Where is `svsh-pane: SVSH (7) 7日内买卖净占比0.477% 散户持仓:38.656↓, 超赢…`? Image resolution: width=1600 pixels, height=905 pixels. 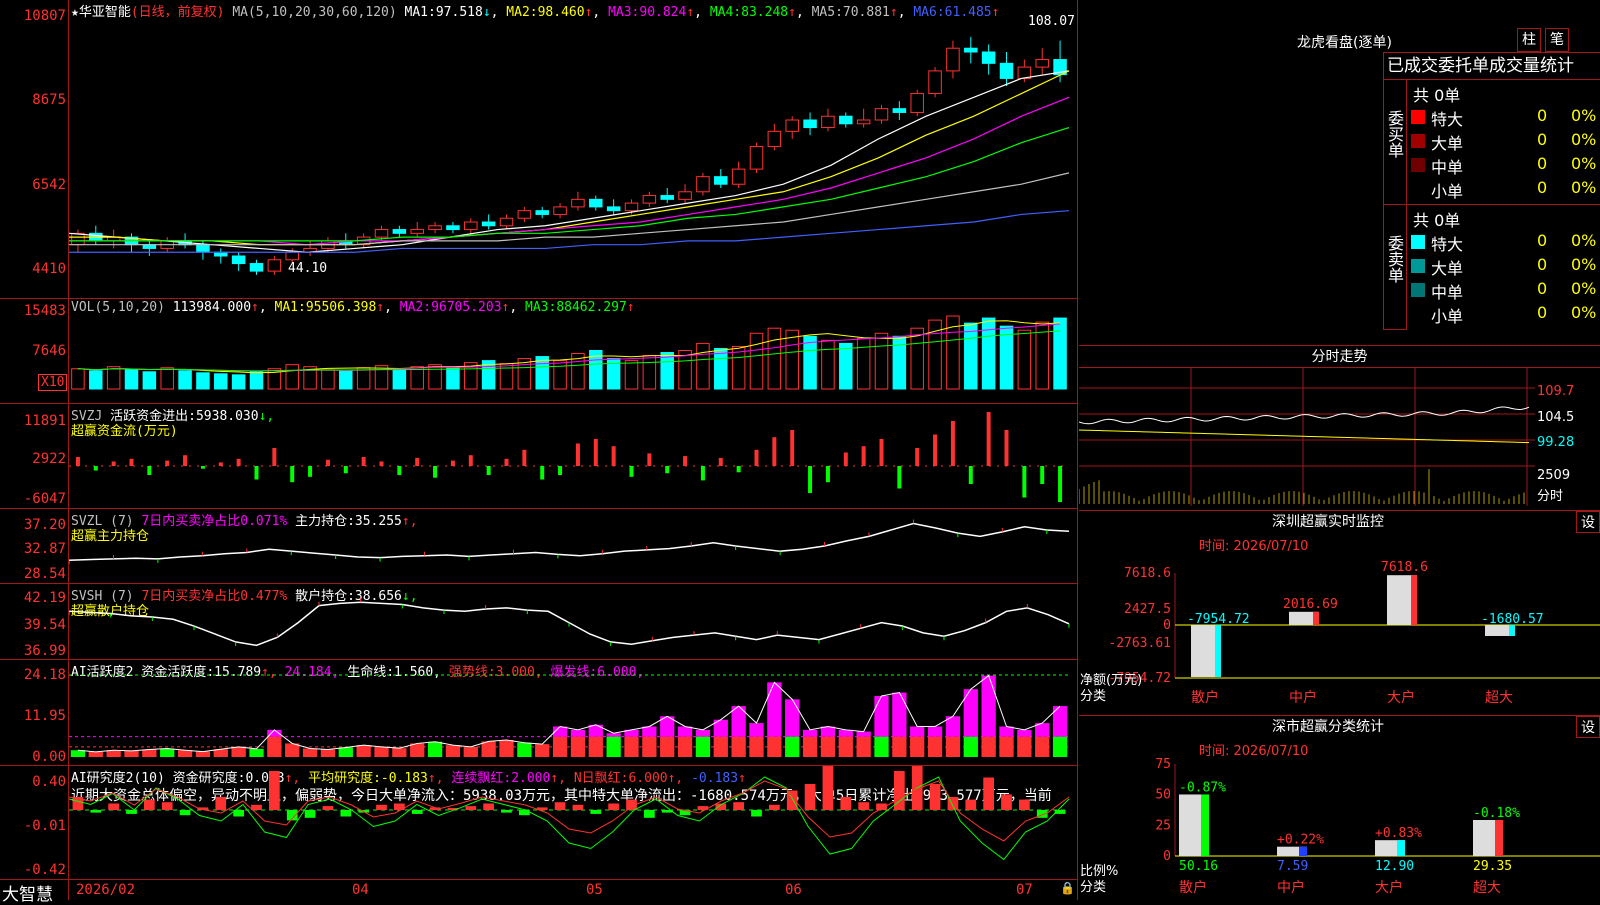
svsh-pane: SVSH (7) 7日内买卖净占比0.477% 散户持仓:38.656↓, 超赢… is located at coordinates (539, 621).